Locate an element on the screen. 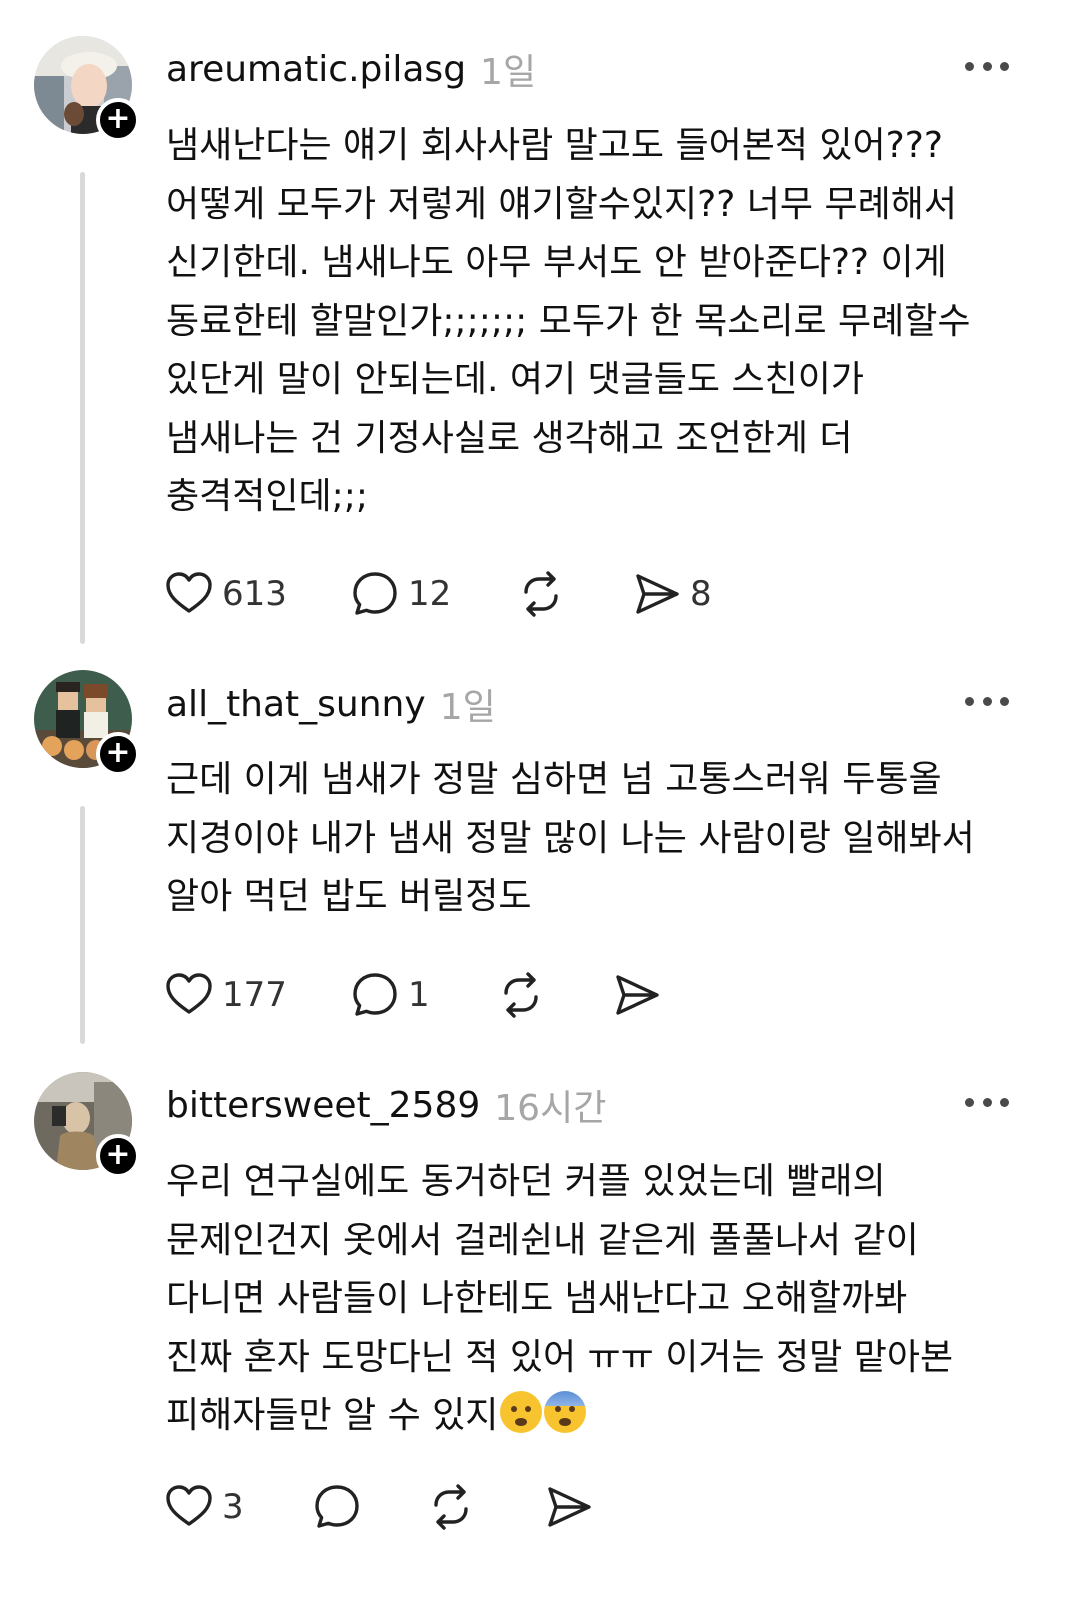 Image resolution: width=1079 pixels, height=1607 pixels. reply-count: 1 is located at coordinates (419, 995).